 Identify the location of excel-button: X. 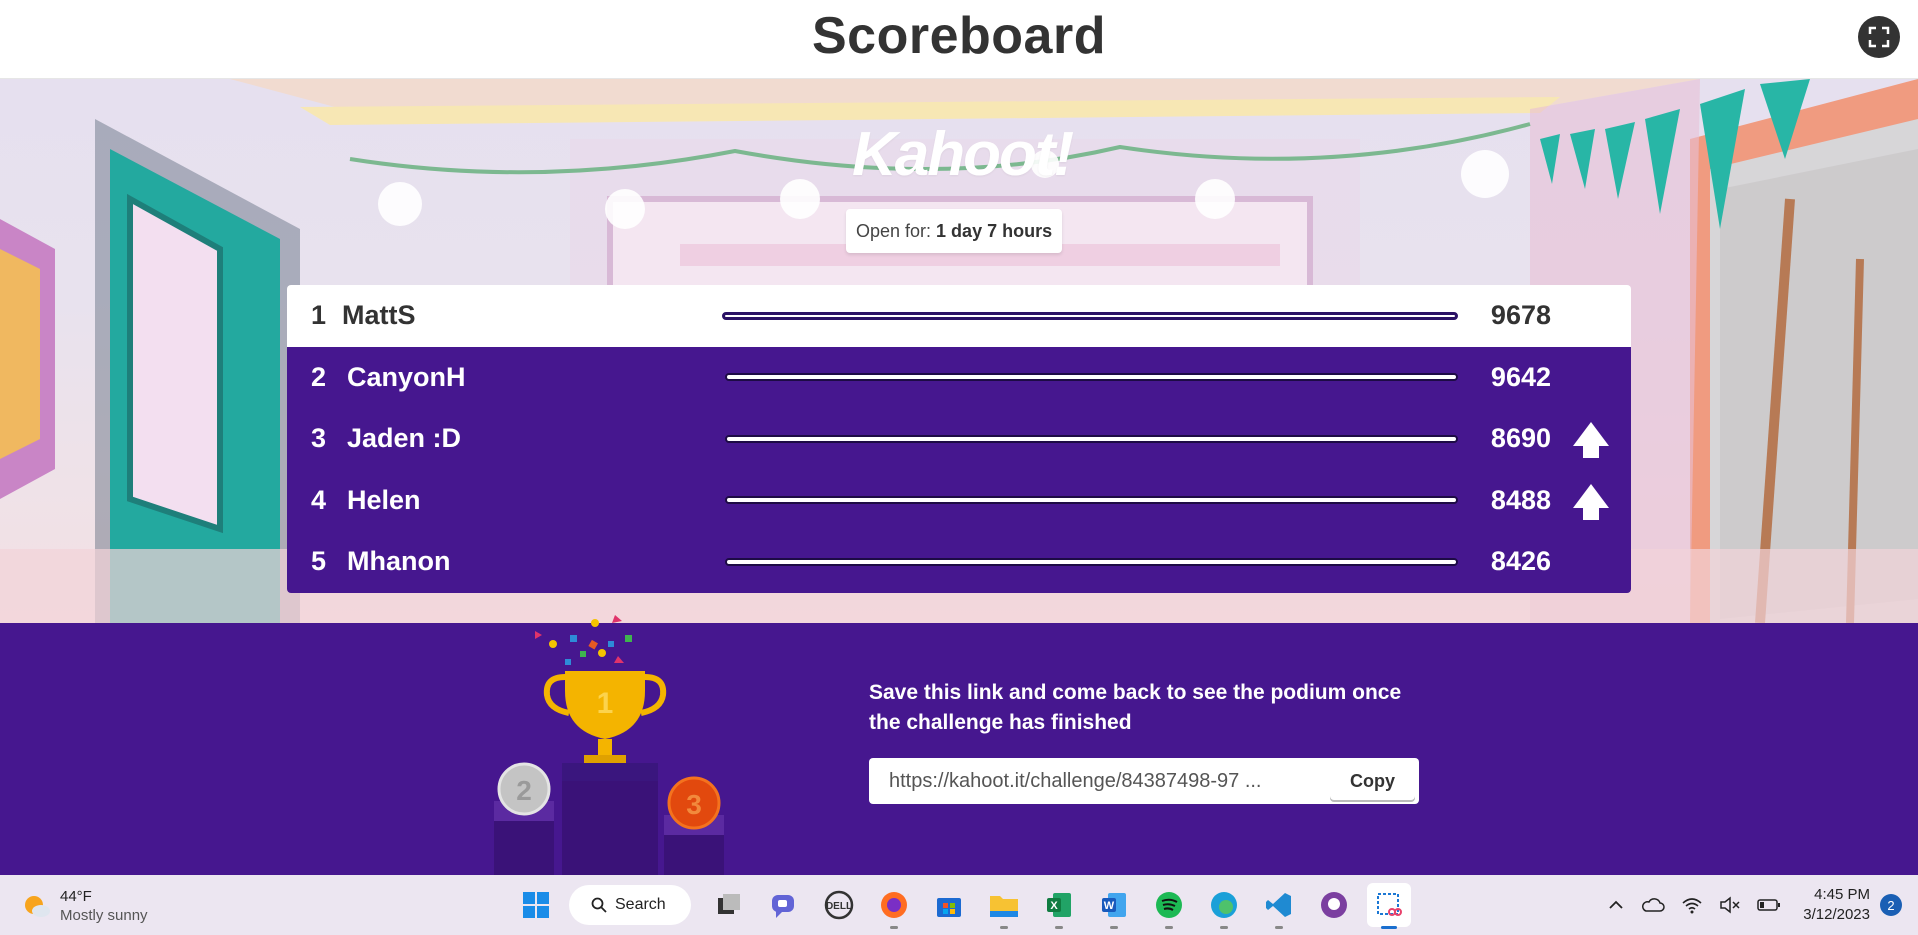
(1059, 906).